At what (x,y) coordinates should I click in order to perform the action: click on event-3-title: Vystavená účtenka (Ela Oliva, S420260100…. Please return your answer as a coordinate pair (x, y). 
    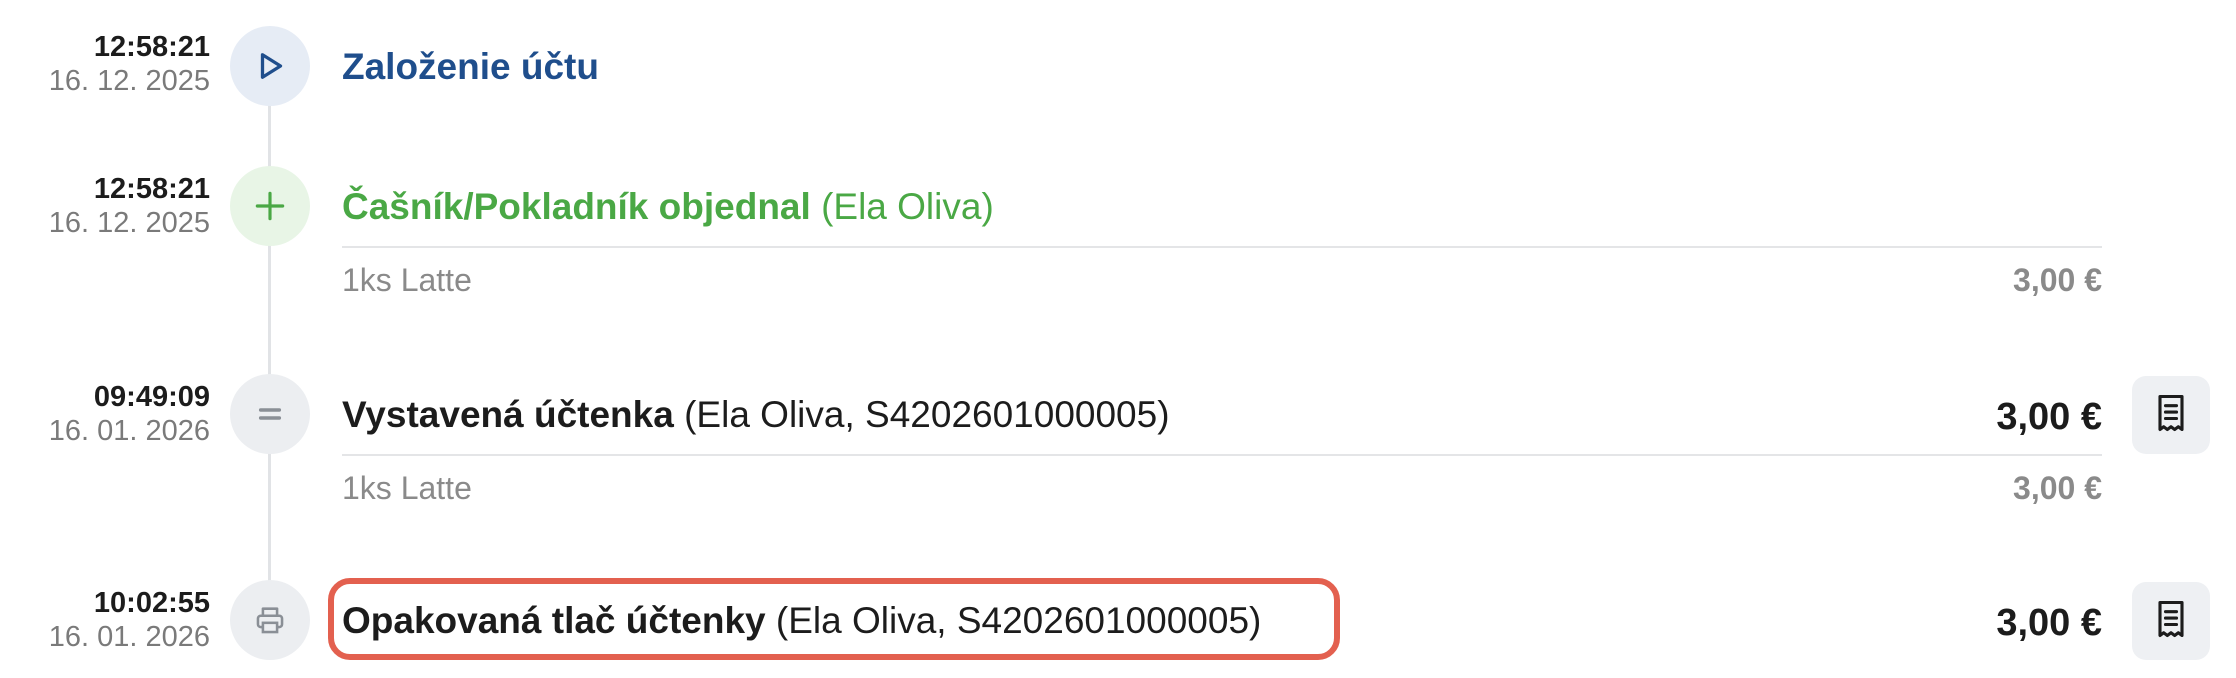
    Looking at the image, I should click on (756, 414).